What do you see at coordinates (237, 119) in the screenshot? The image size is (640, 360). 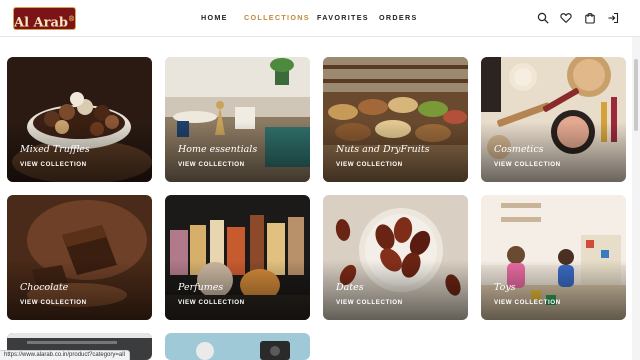 I see `collection-card-home-essentials: Home essentials VIEW COLLECTION` at bounding box center [237, 119].